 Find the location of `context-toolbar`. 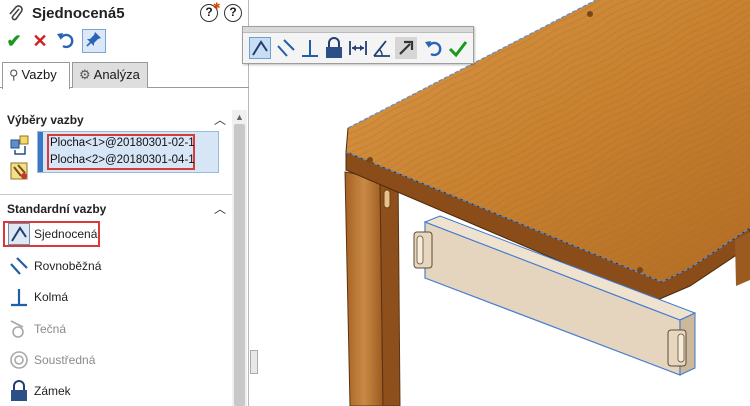

context-toolbar is located at coordinates (358, 45).